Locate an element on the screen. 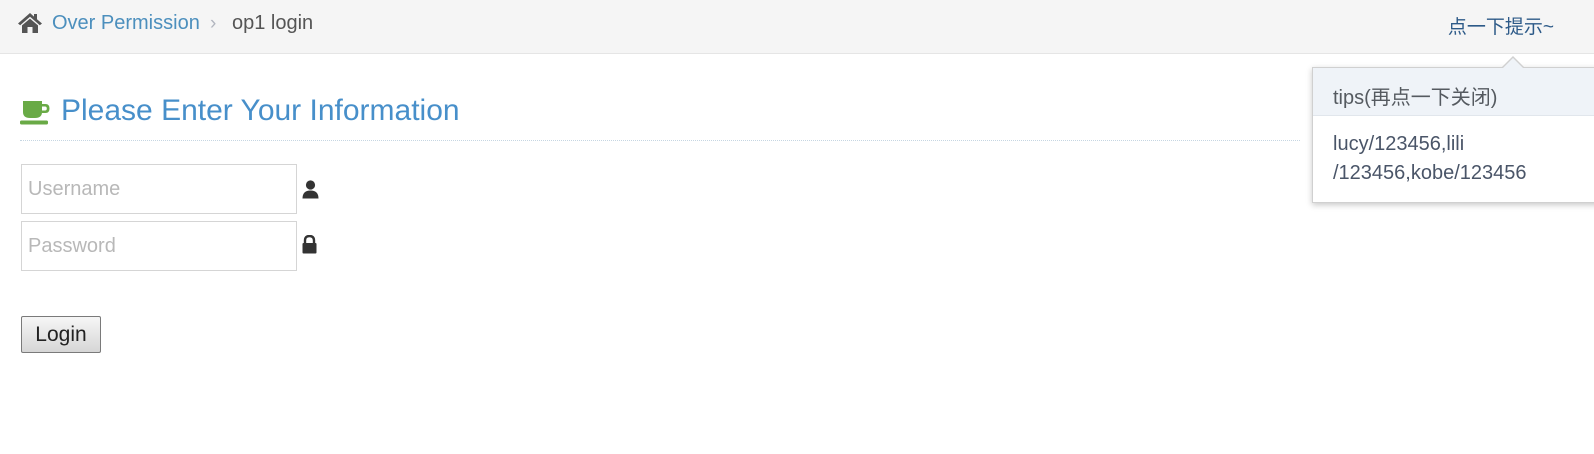  home-icon is located at coordinates (30, 23).